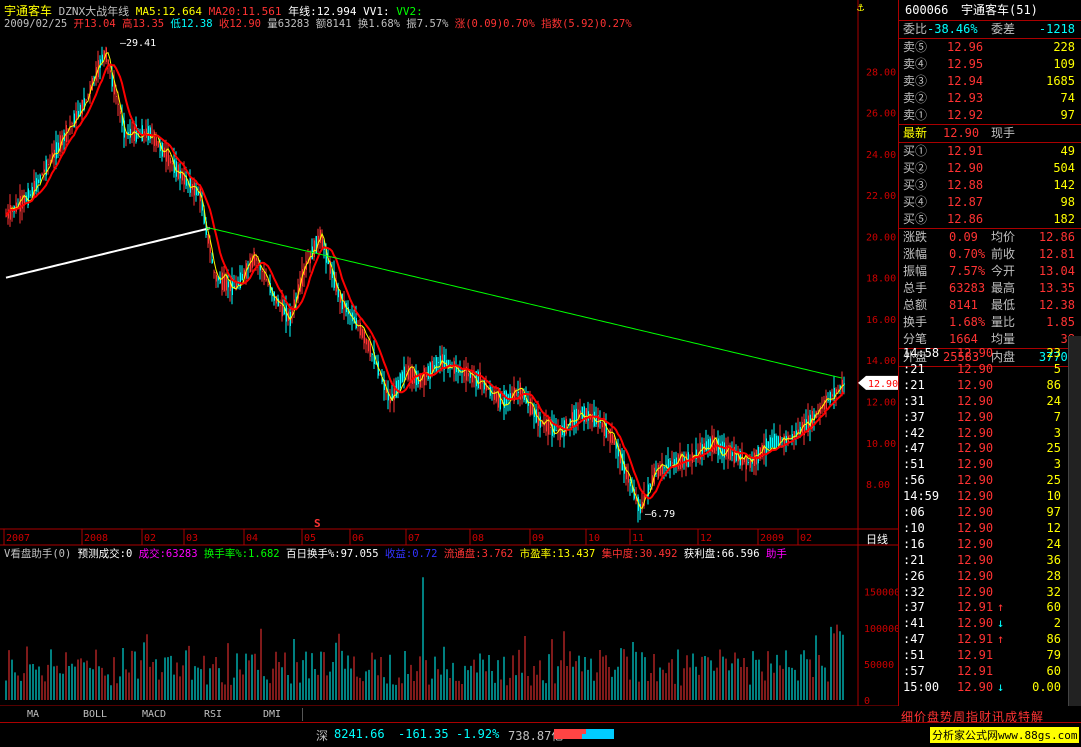  I want to click on price-tick-label: 22.00, so click(881, 196).